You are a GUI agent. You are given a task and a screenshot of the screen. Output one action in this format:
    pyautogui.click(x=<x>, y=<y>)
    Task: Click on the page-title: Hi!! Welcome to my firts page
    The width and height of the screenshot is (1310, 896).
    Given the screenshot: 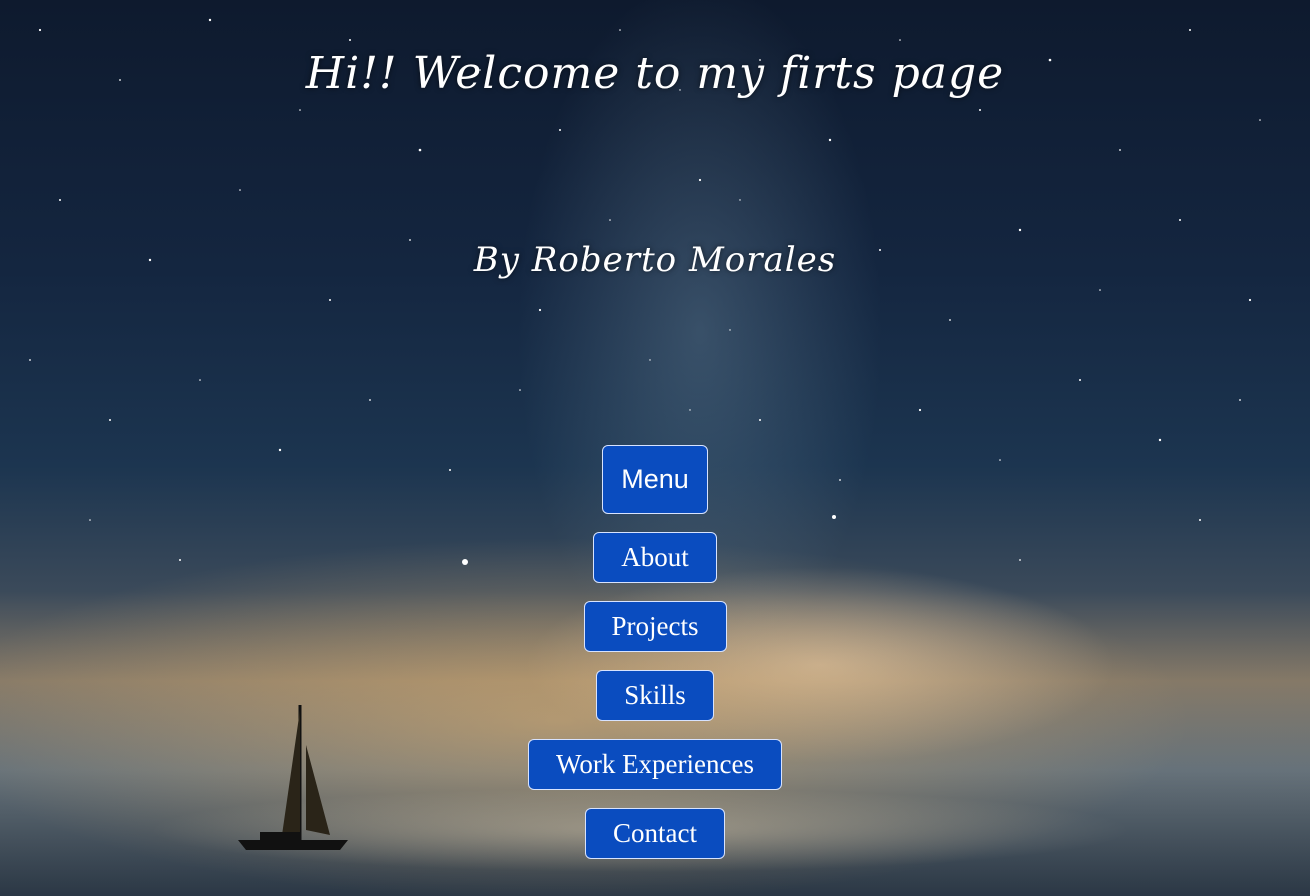 What is the action you would take?
    pyautogui.click(x=655, y=73)
    